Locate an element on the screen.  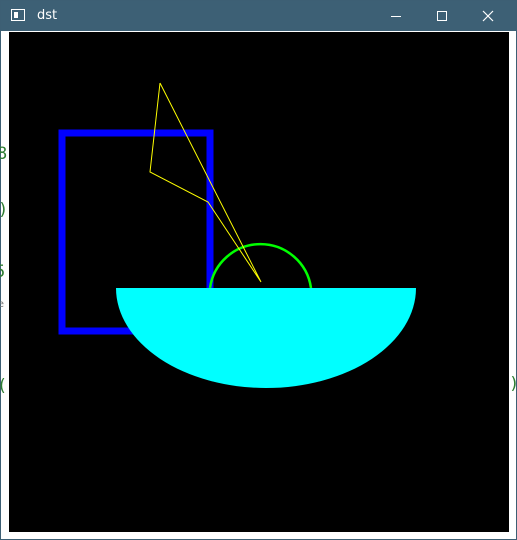
background-fragment: ( is located at coordinates (4, 386).